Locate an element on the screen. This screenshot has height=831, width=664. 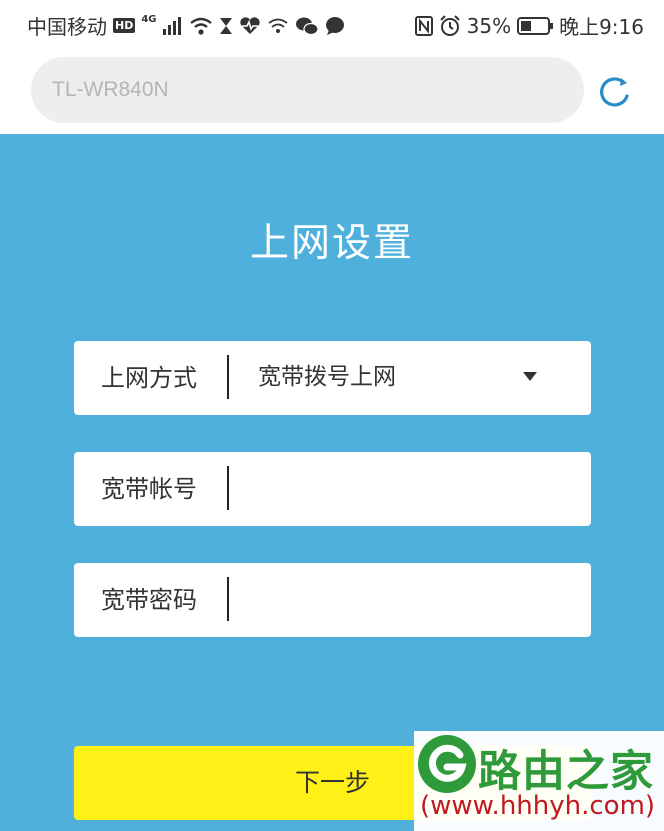
status-bar: 中国移动 HD 4G 35% 晚上9:16 is located at coordinates (332, 24).